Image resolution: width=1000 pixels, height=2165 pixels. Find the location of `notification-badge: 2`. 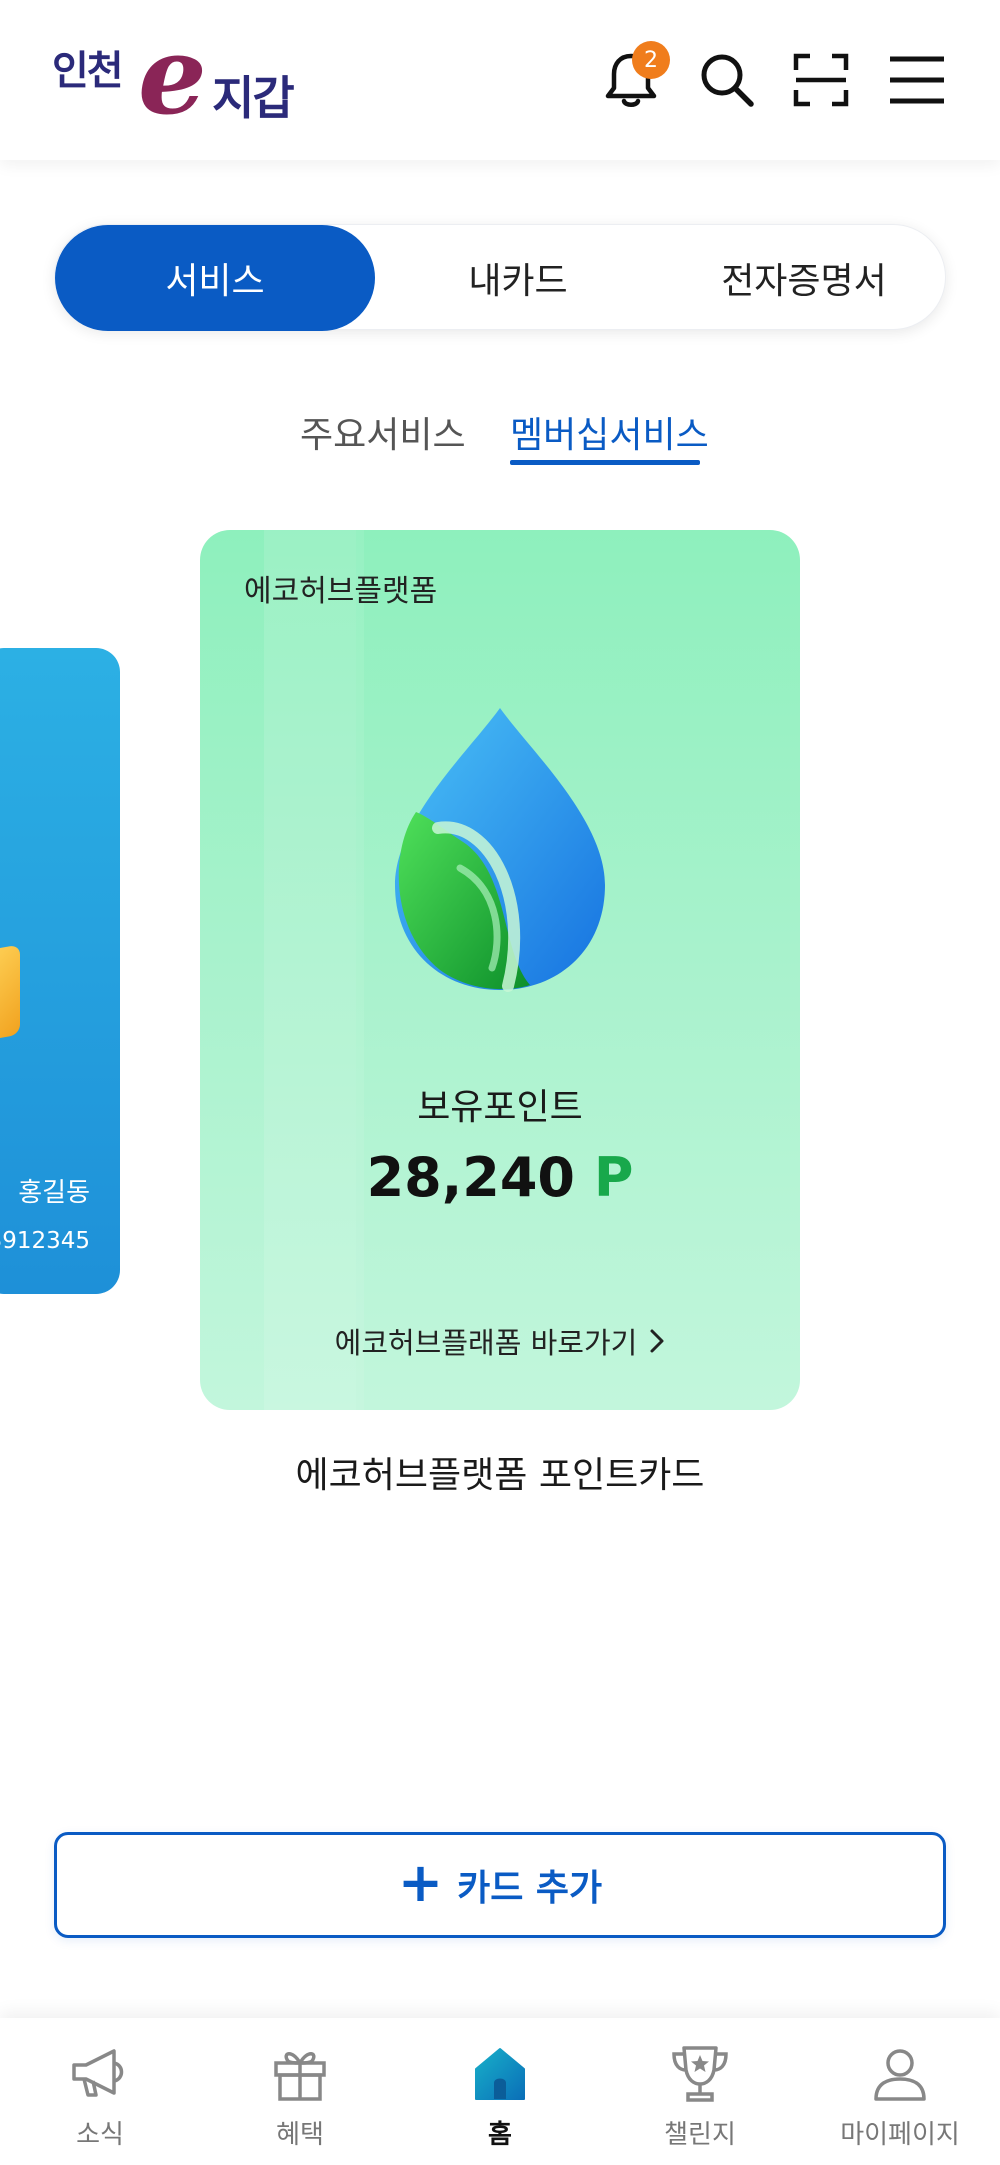

notification-badge: 2 is located at coordinates (651, 60).